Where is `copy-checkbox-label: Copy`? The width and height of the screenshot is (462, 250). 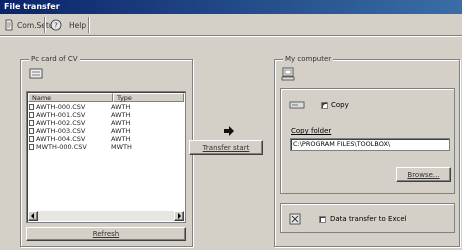
copy-checkbox-label: Copy is located at coordinates (340, 105).